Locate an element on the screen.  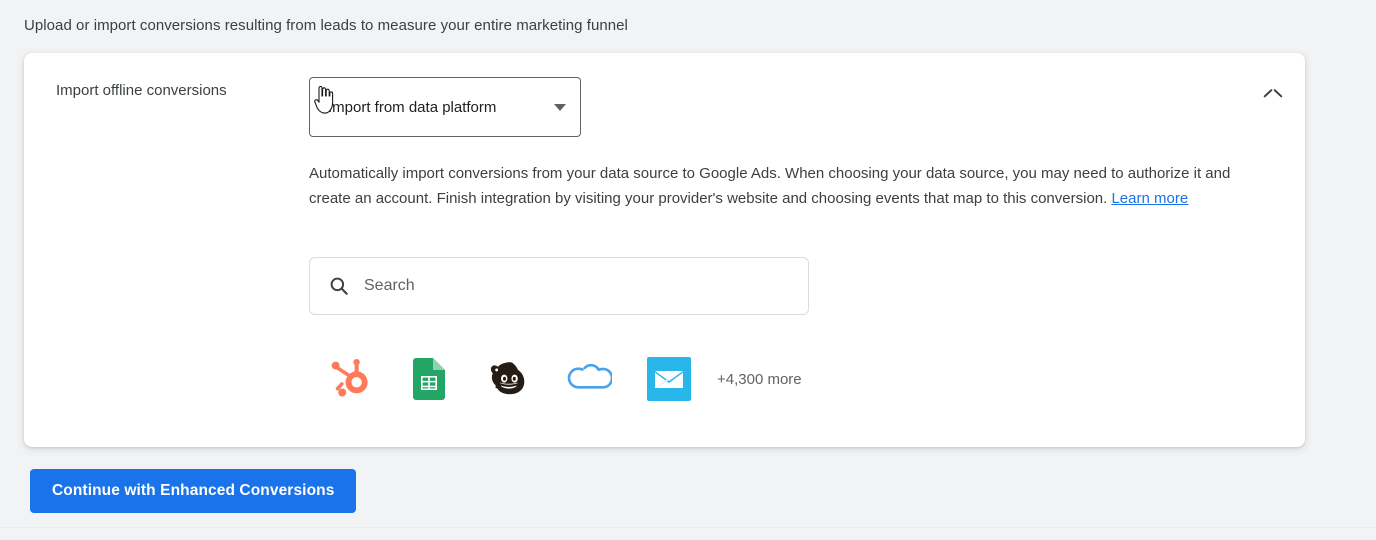
import-method-select: Import from data platform is located at coordinates (445, 107).